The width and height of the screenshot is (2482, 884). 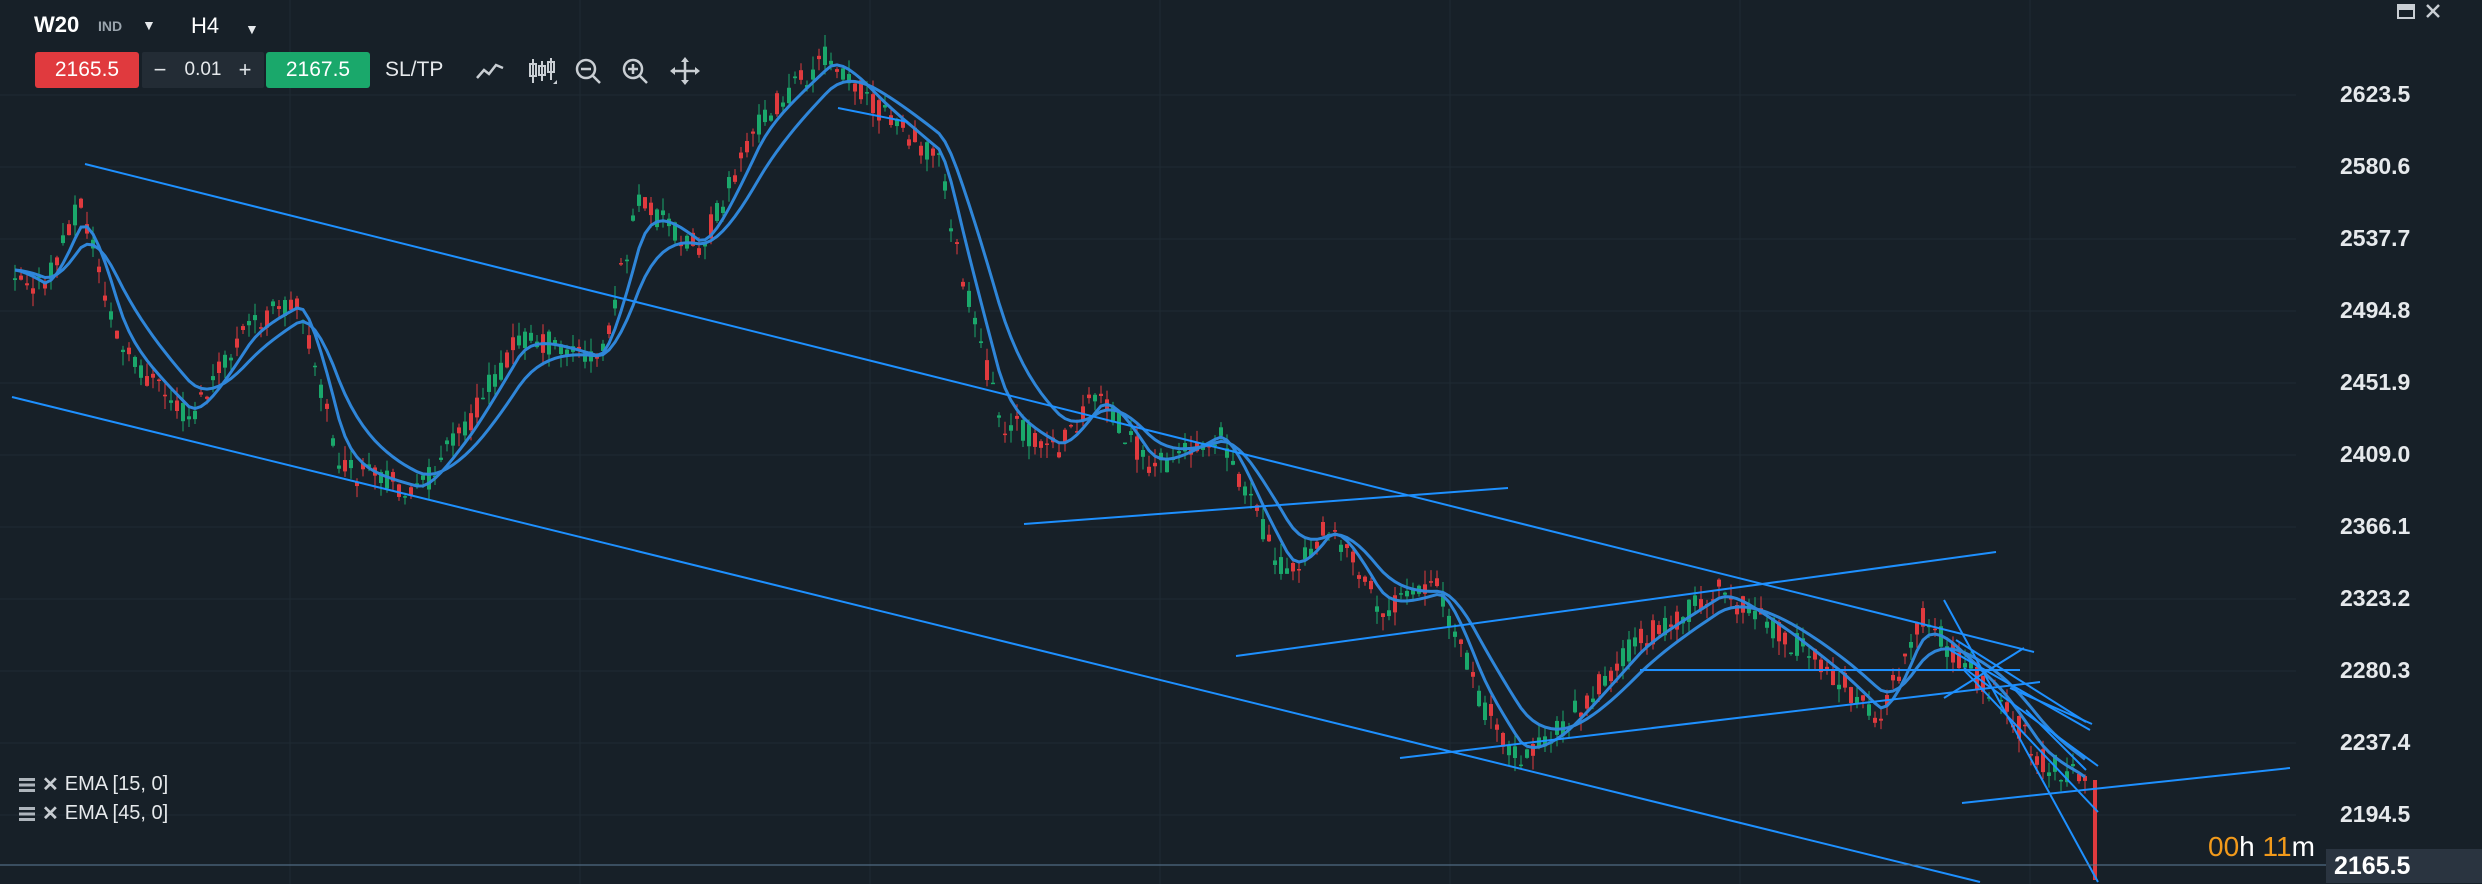 What do you see at coordinates (205, 26) in the screenshot?
I see `timeframe-label: H4` at bounding box center [205, 26].